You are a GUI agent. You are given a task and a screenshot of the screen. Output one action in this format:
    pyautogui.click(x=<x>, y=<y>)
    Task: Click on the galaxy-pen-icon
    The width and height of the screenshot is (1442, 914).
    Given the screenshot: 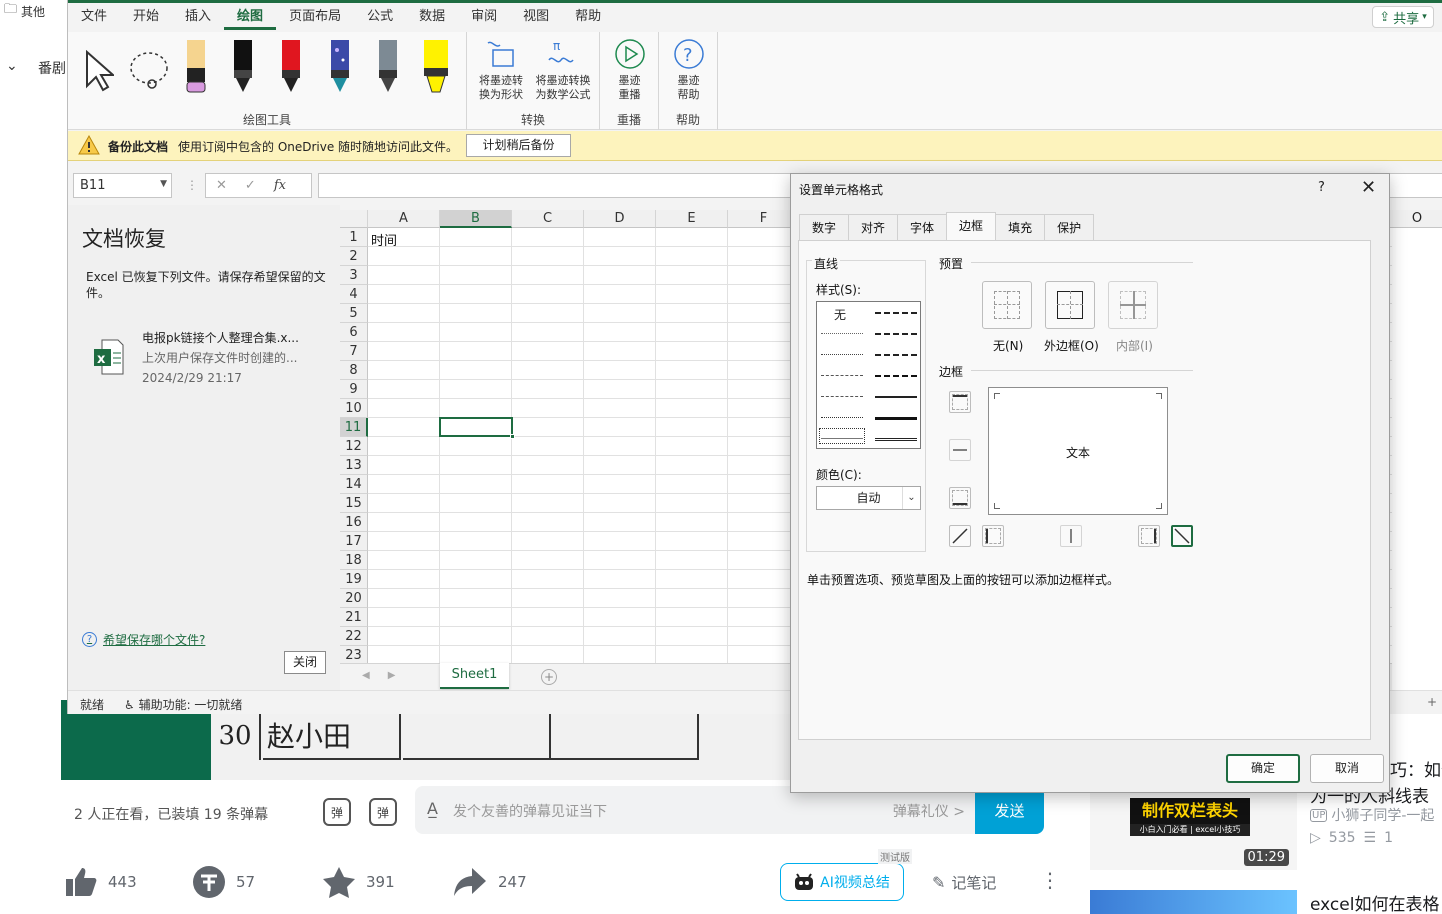 What is the action you would take?
    pyautogui.click(x=340, y=68)
    